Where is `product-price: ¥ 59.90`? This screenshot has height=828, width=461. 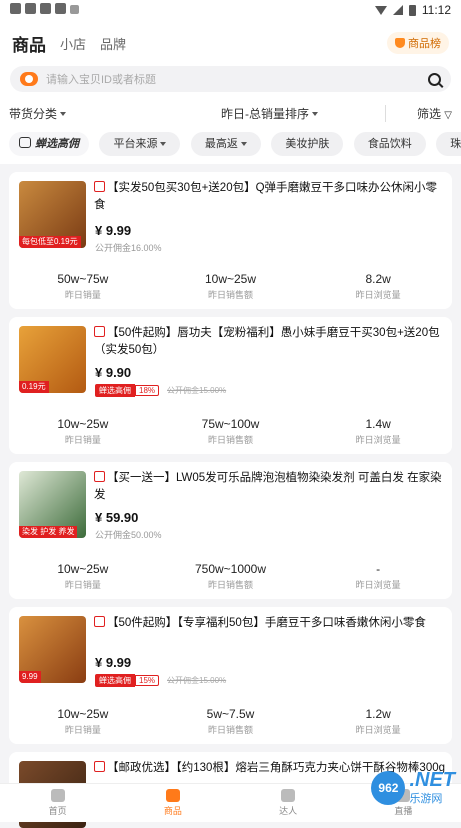 product-price: ¥ 59.90 is located at coordinates (117, 517).